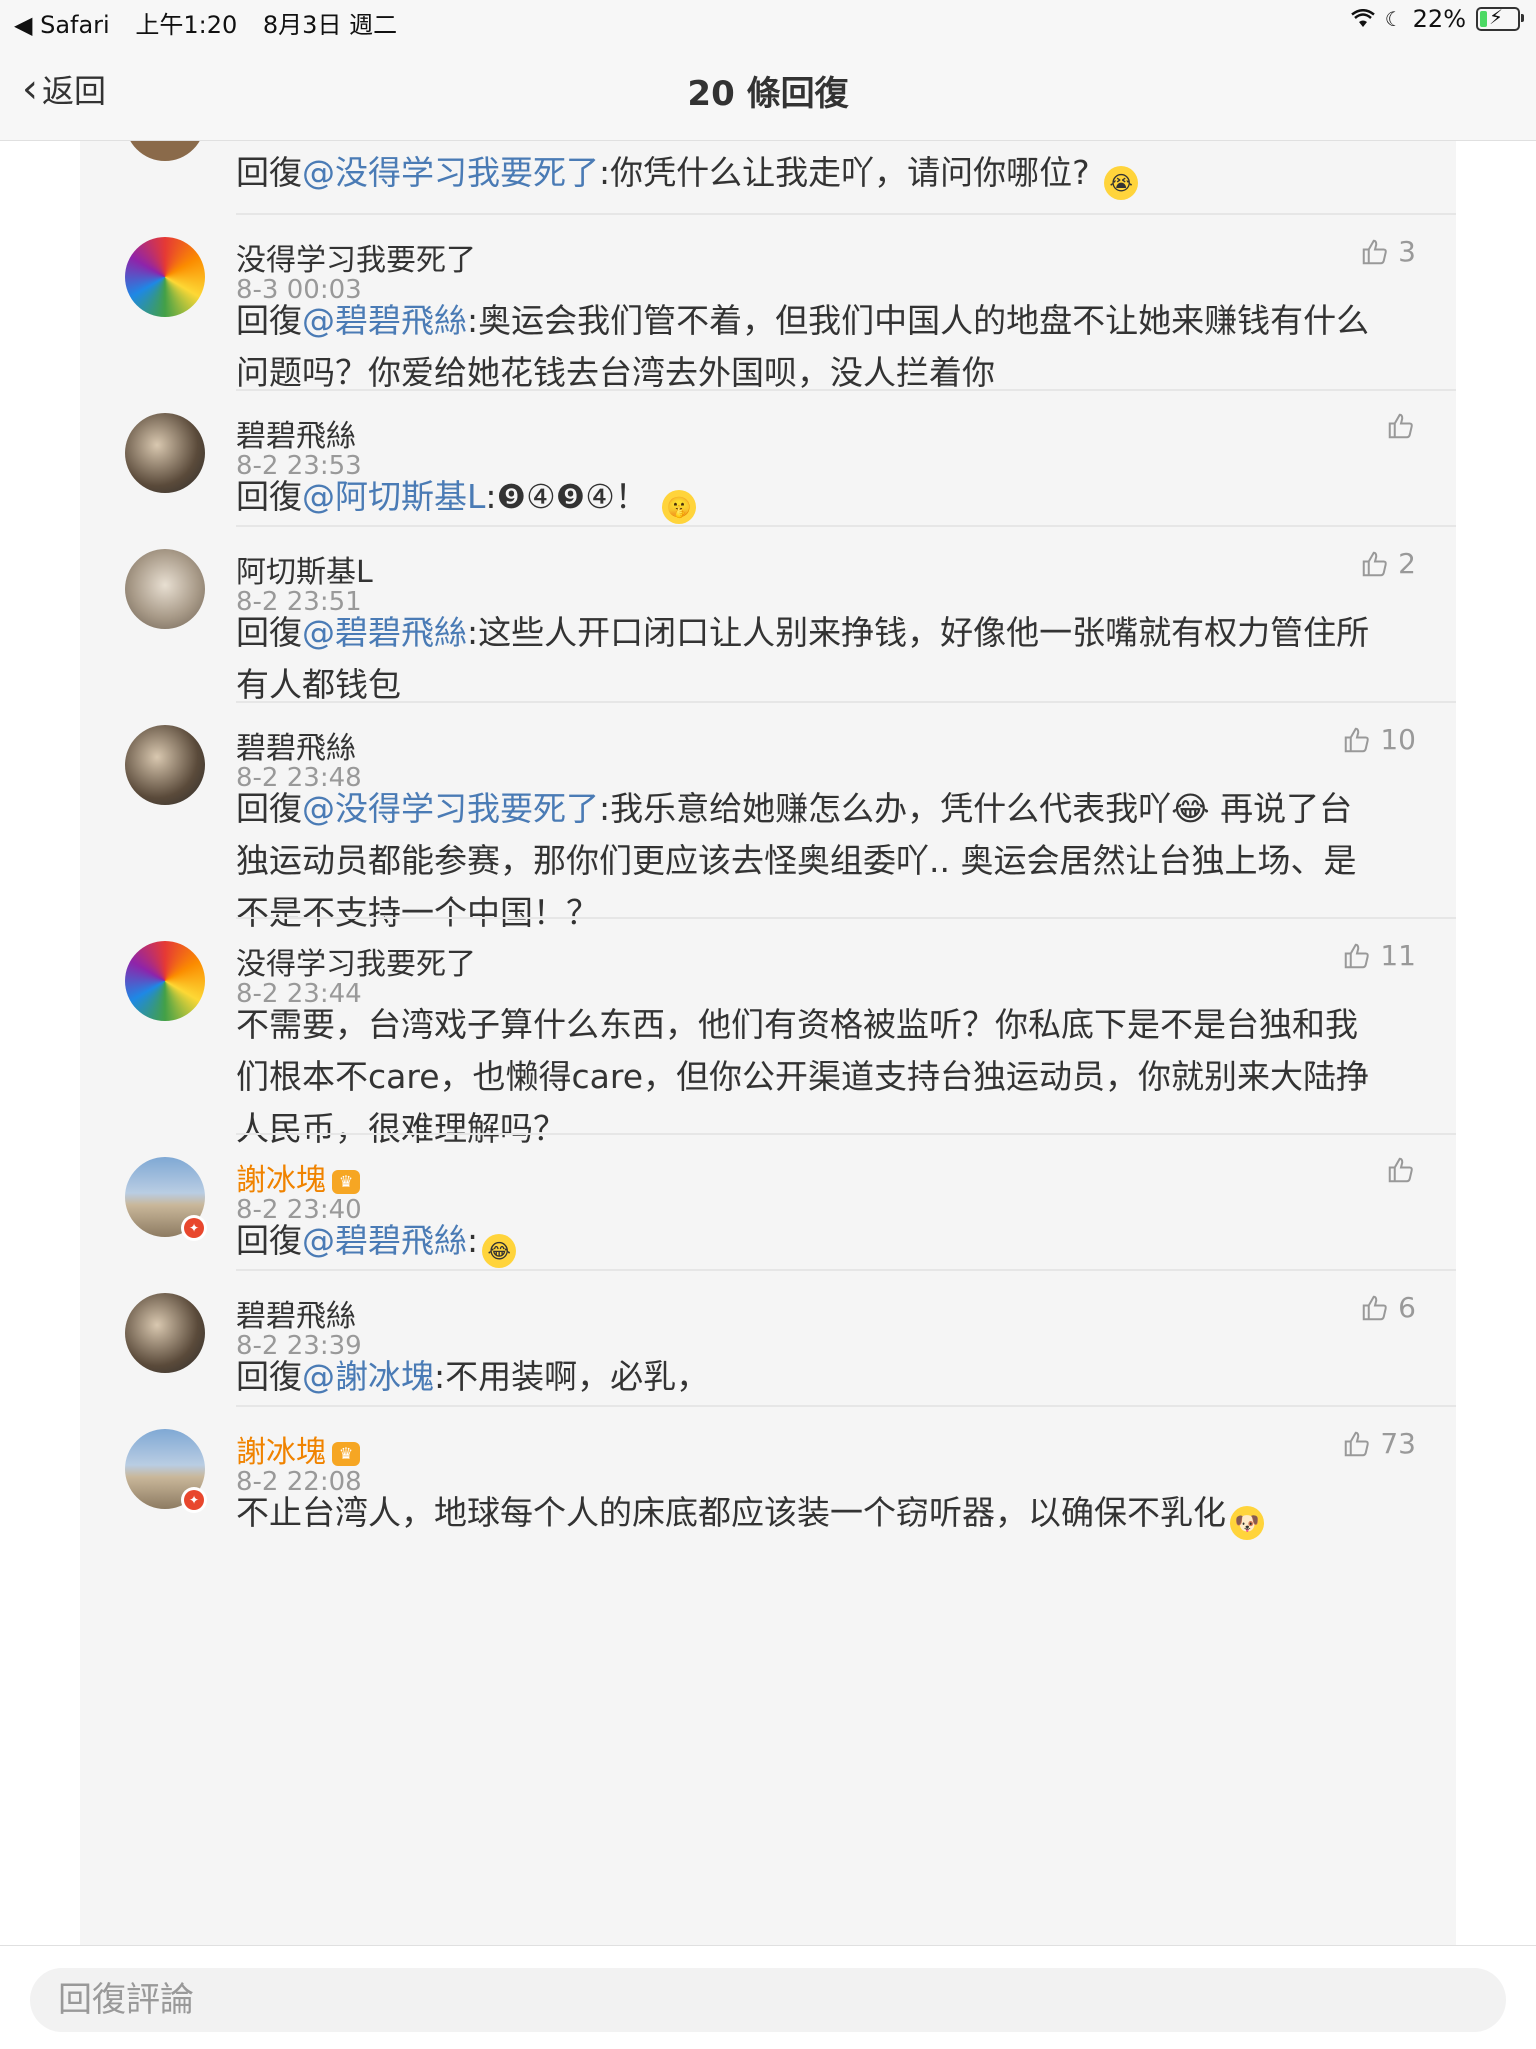 This screenshot has width=1536, height=2049. What do you see at coordinates (62, 25) in the screenshot?
I see `back-to-app-link: ◀ Safari` at bounding box center [62, 25].